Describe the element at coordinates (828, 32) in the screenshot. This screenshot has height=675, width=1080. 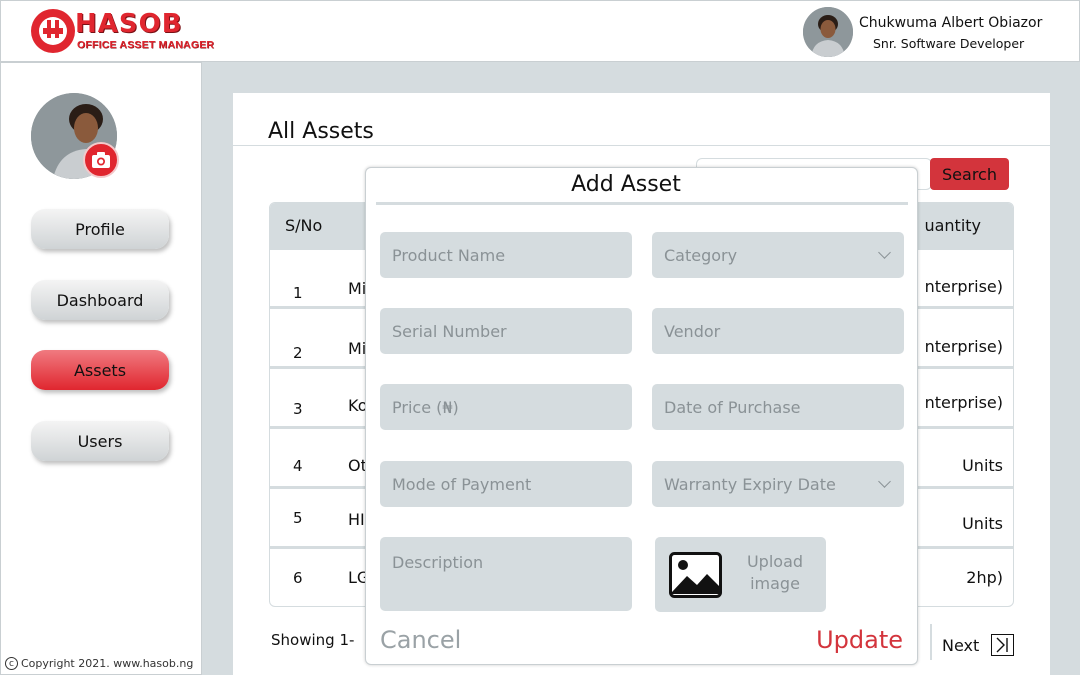
I see `header-user-avatar` at that location.